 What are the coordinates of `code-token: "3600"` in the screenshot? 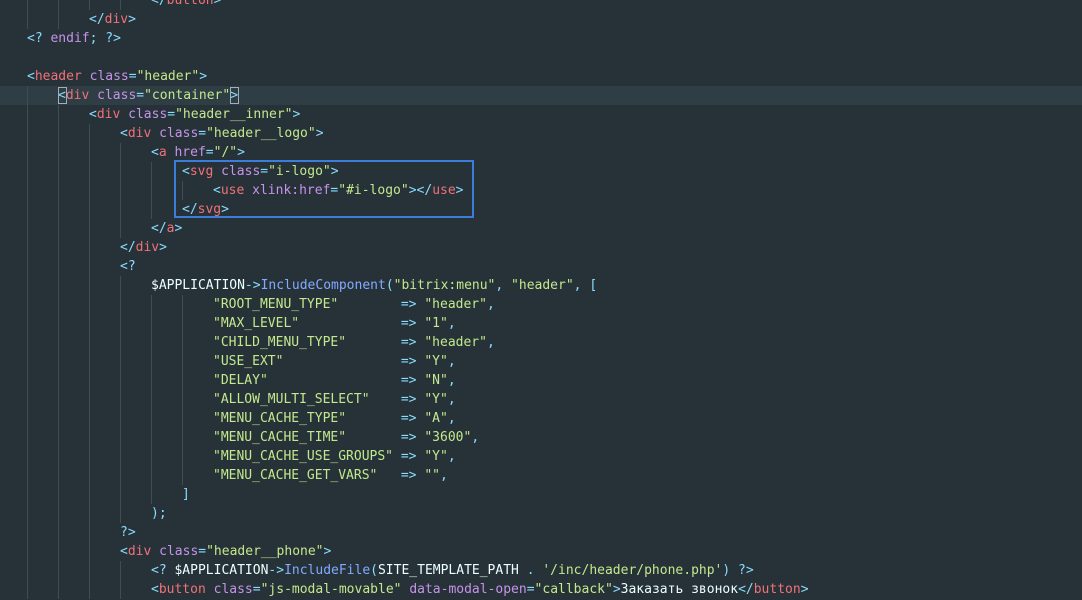 It's located at (448, 437).